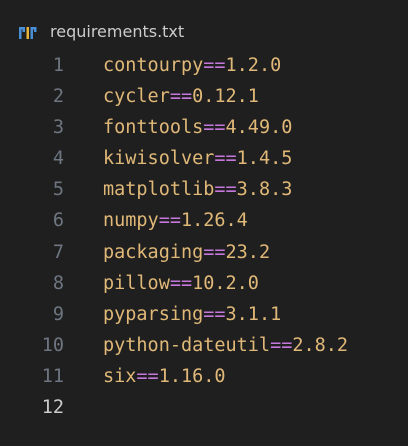  What do you see at coordinates (225, 283) in the screenshot?
I see `version-number: 10.2.0` at bounding box center [225, 283].